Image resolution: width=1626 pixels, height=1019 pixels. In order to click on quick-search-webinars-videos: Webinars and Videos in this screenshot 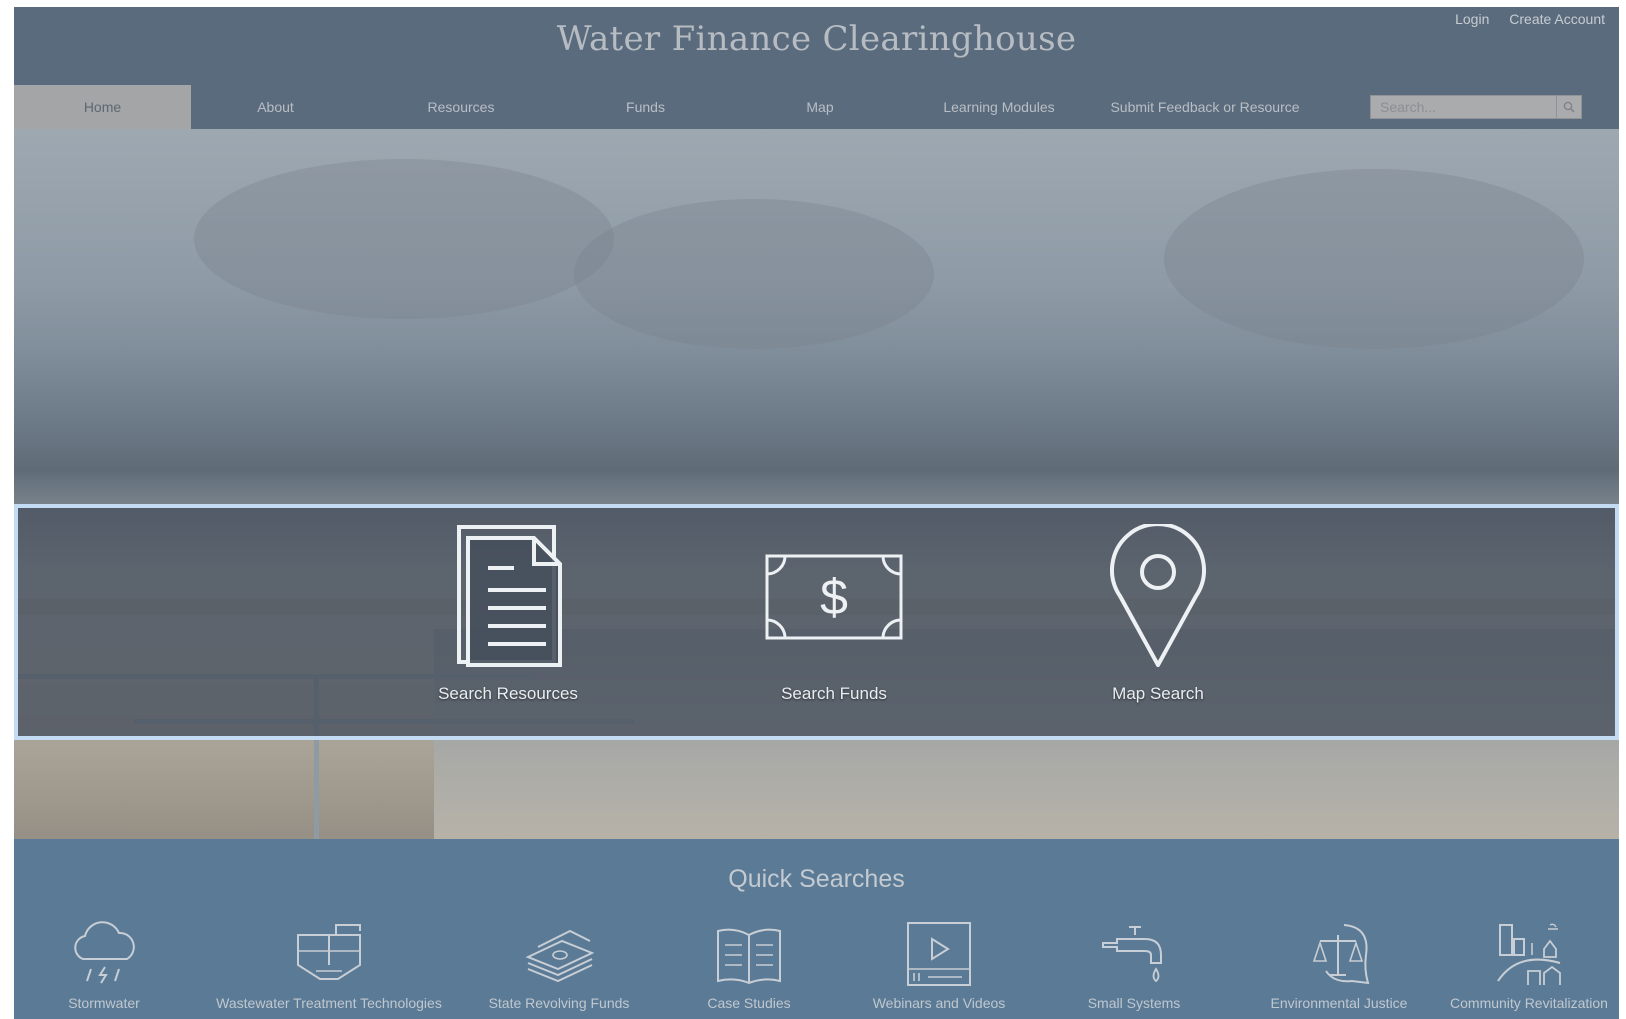, I will do `click(939, 966)`.